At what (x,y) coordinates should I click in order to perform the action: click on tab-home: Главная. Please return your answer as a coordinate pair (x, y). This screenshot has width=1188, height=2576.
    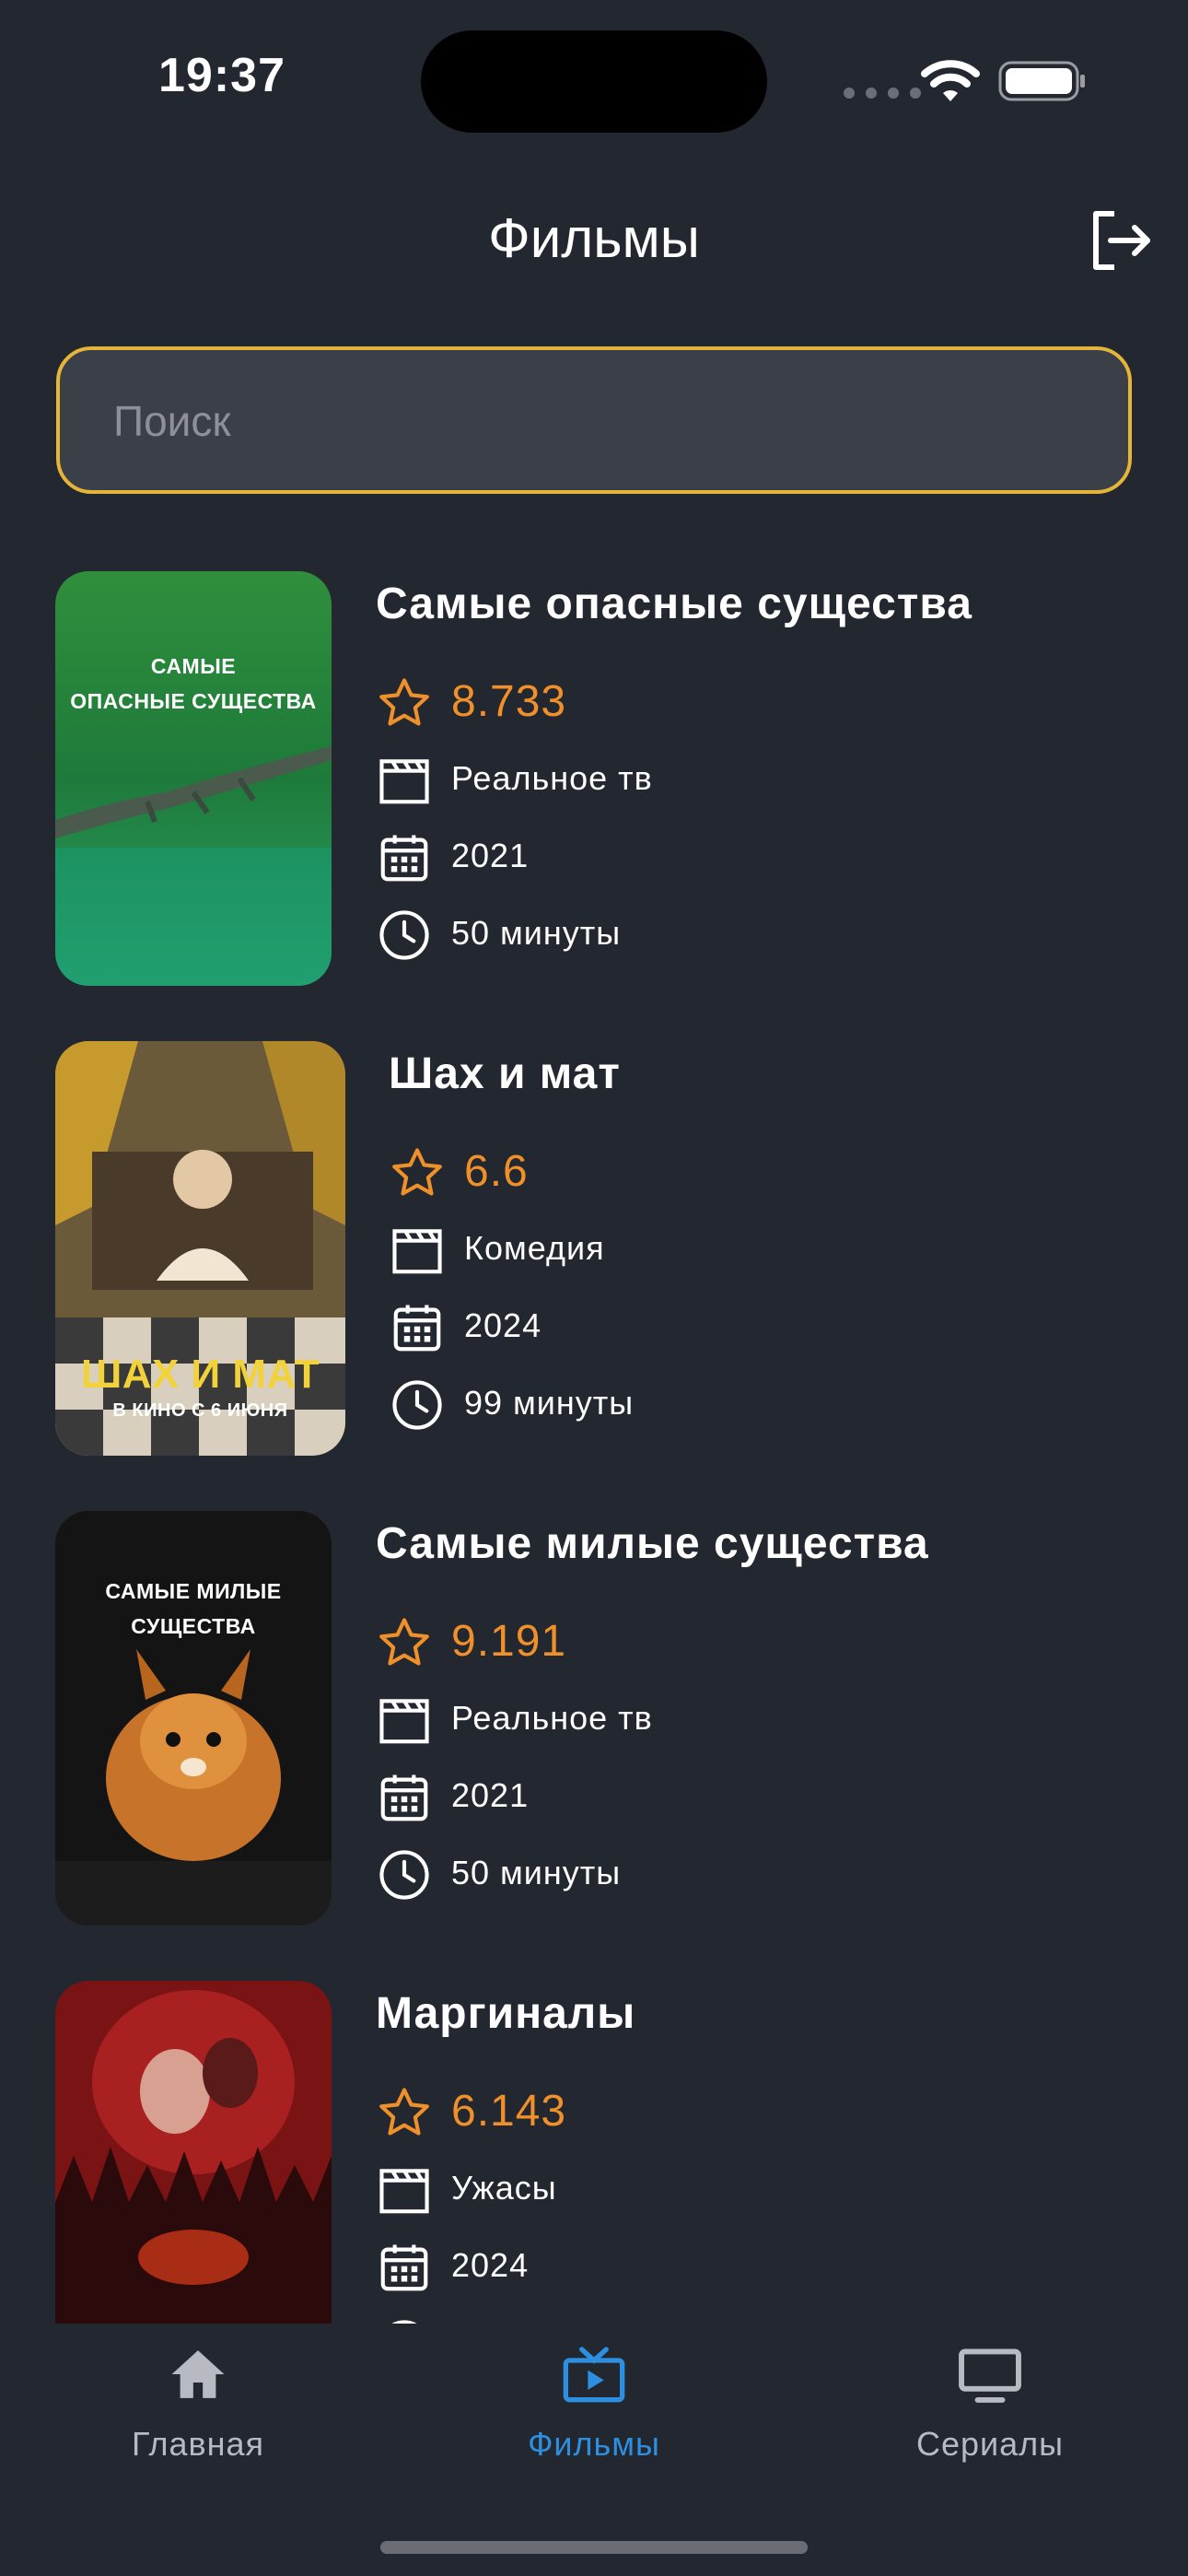
    Looking at the image, I should click on (198, 2397).